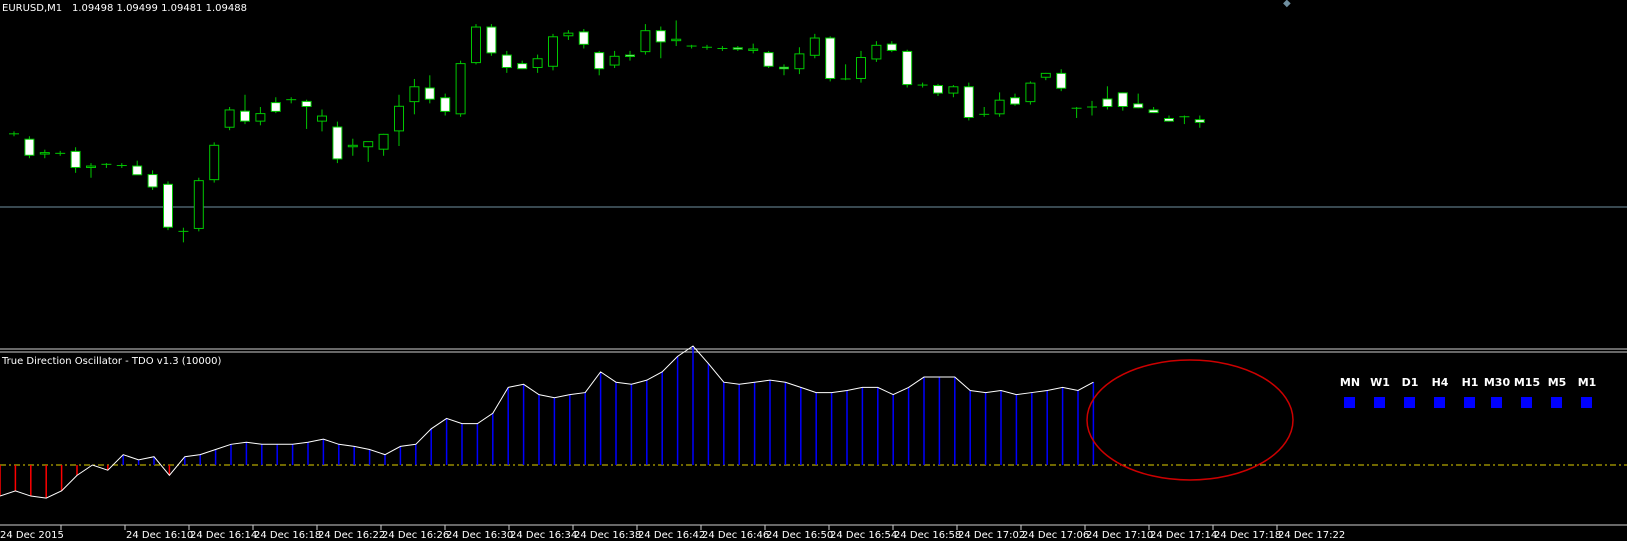 The width and height of the screenshot is (1627, 541). What do you see at coordinates (1410, 382) in the screenshot?
I see `timeframe-label-d1: D1` at bounding box center [1410, 382].